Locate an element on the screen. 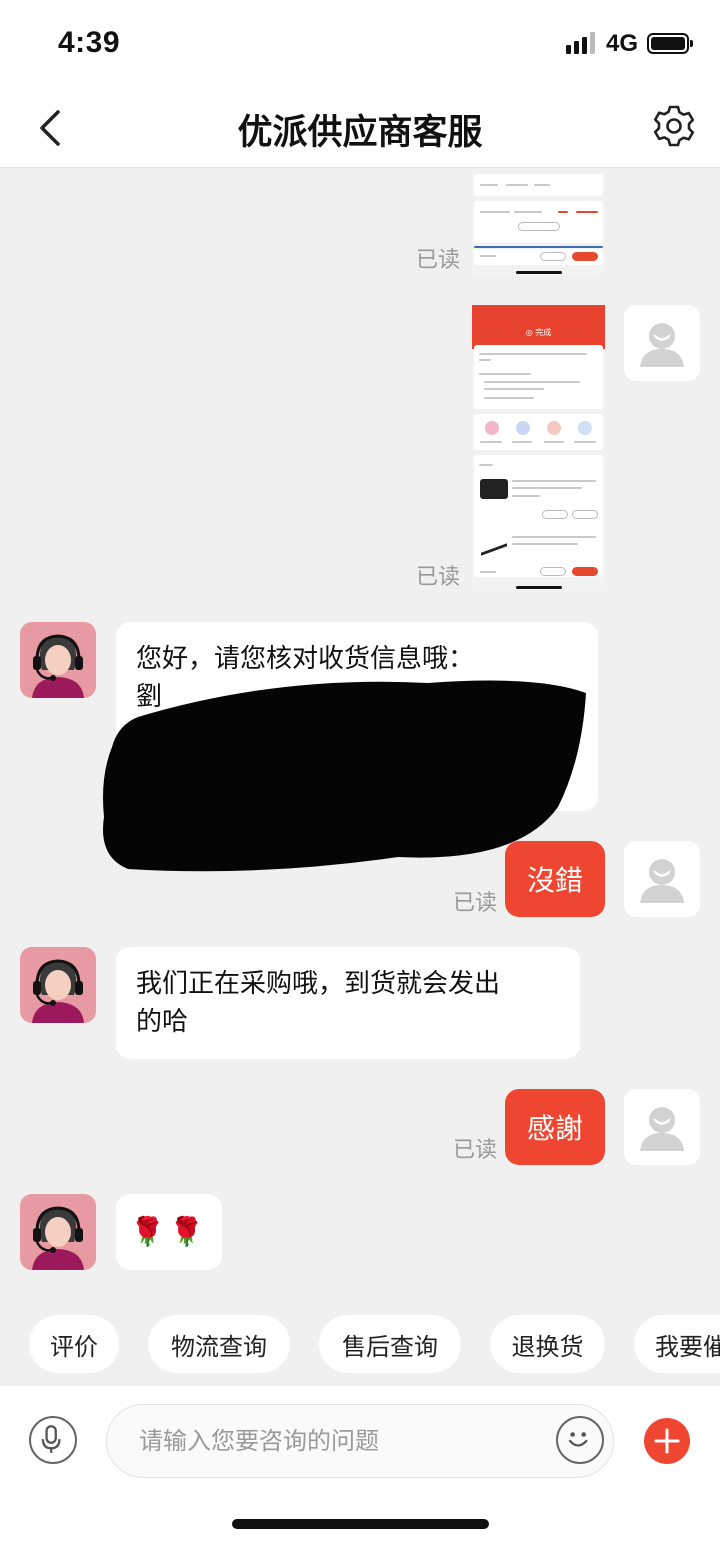 Image resolution: width=720 pixels, height=1559 pixels. network-label: 4G is located at coordinates (622, 43).